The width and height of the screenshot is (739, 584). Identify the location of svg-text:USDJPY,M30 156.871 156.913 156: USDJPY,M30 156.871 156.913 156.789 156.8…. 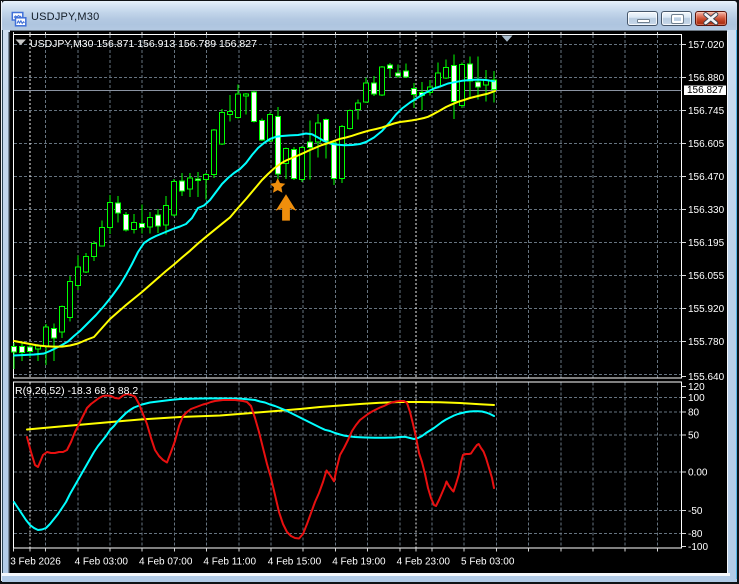
(143, 44).